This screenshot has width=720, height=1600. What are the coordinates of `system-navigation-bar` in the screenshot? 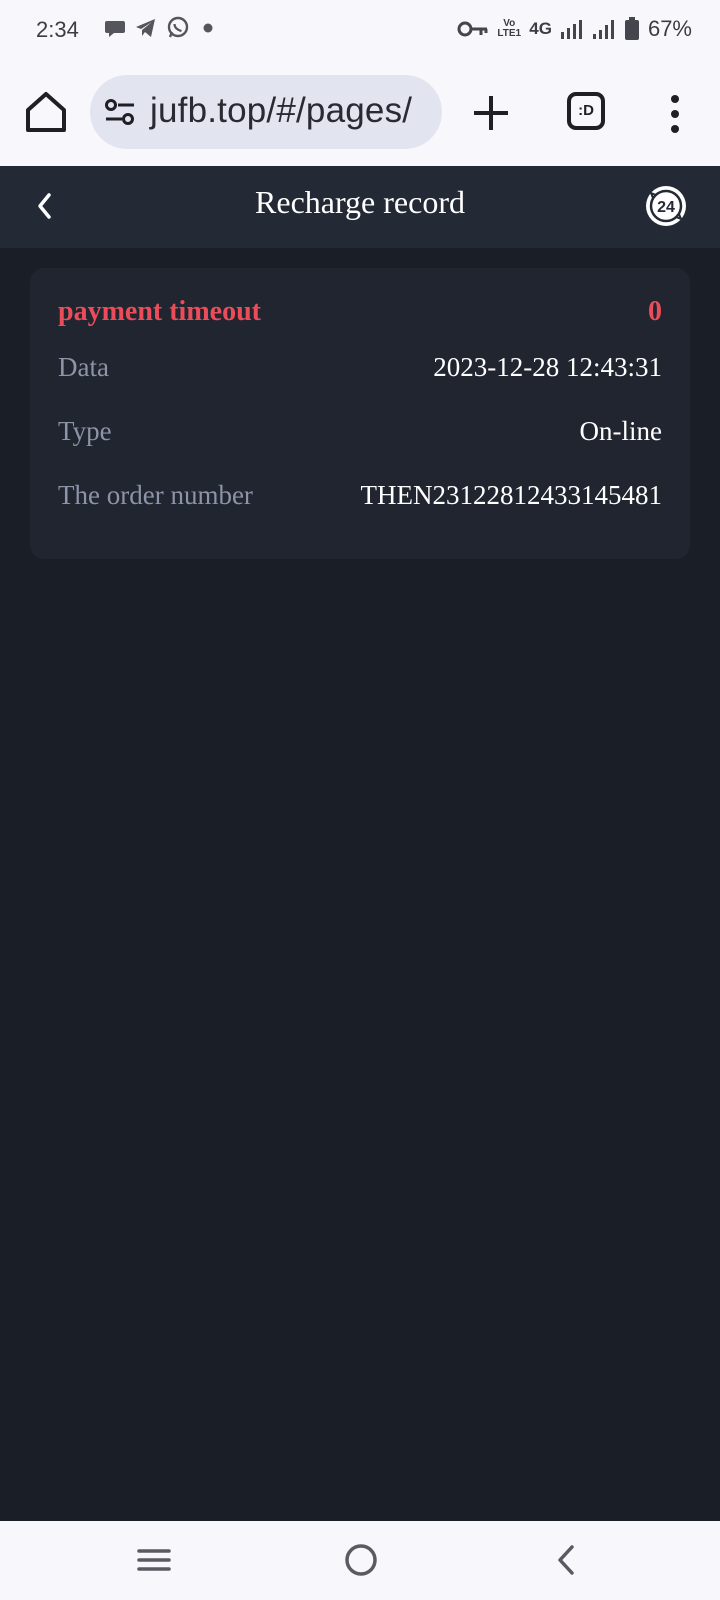 It's located at (360, 1560).